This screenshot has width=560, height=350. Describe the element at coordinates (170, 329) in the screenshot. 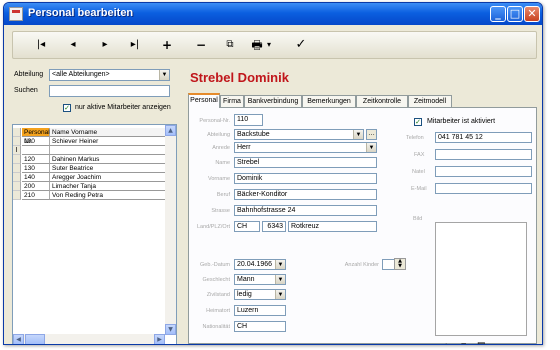

I see `scroll-down-icon: ▼` at that location.